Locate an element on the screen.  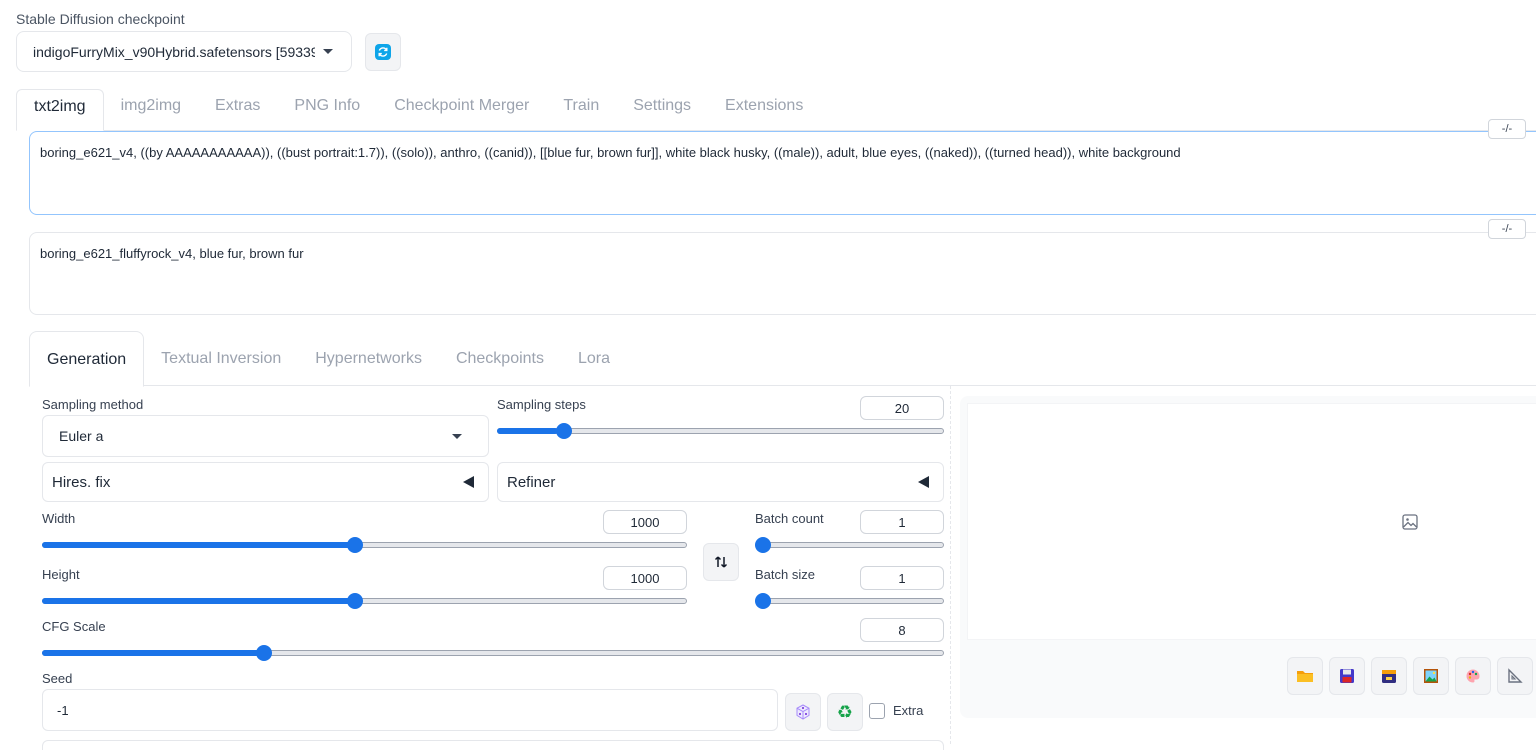
batch-count-input: 1 is located at coordinates (902, 522).